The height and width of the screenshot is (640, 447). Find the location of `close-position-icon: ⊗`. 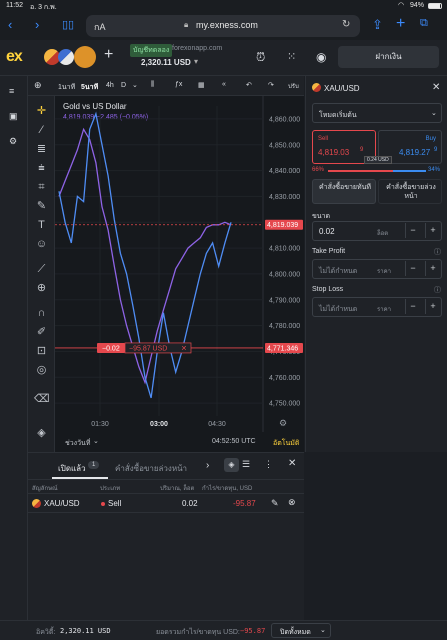

close-position-icon: ⊗ is located at coordinates (292, 502).